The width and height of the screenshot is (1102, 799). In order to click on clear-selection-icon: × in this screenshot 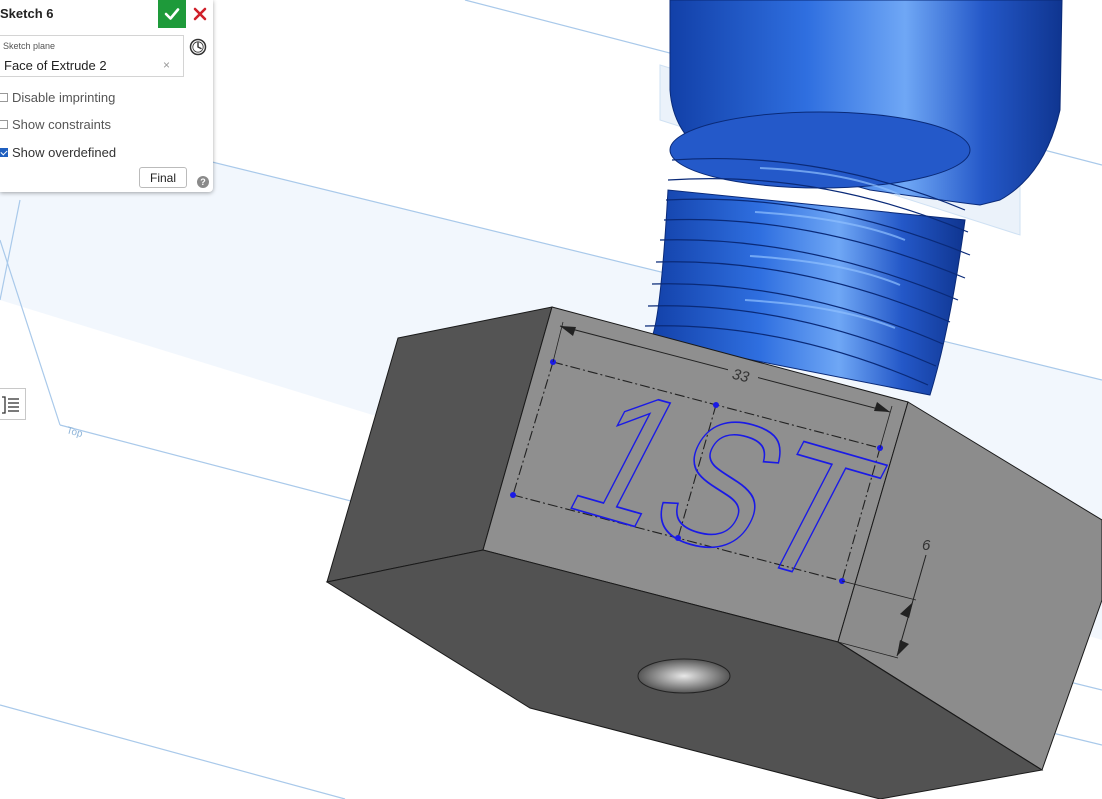, I will do `click(166, 65)`.